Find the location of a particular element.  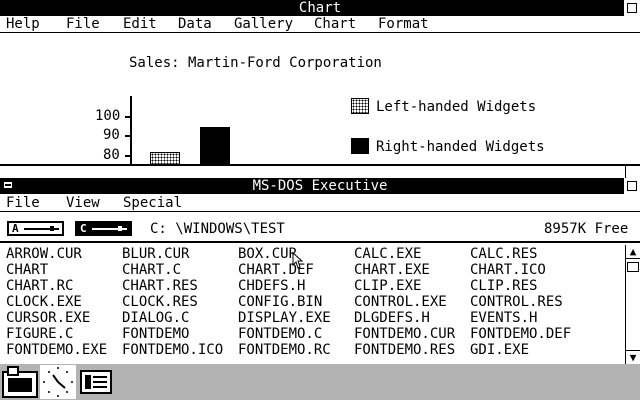

file-item: EVENTS.H is located at coordinates (503, 318).